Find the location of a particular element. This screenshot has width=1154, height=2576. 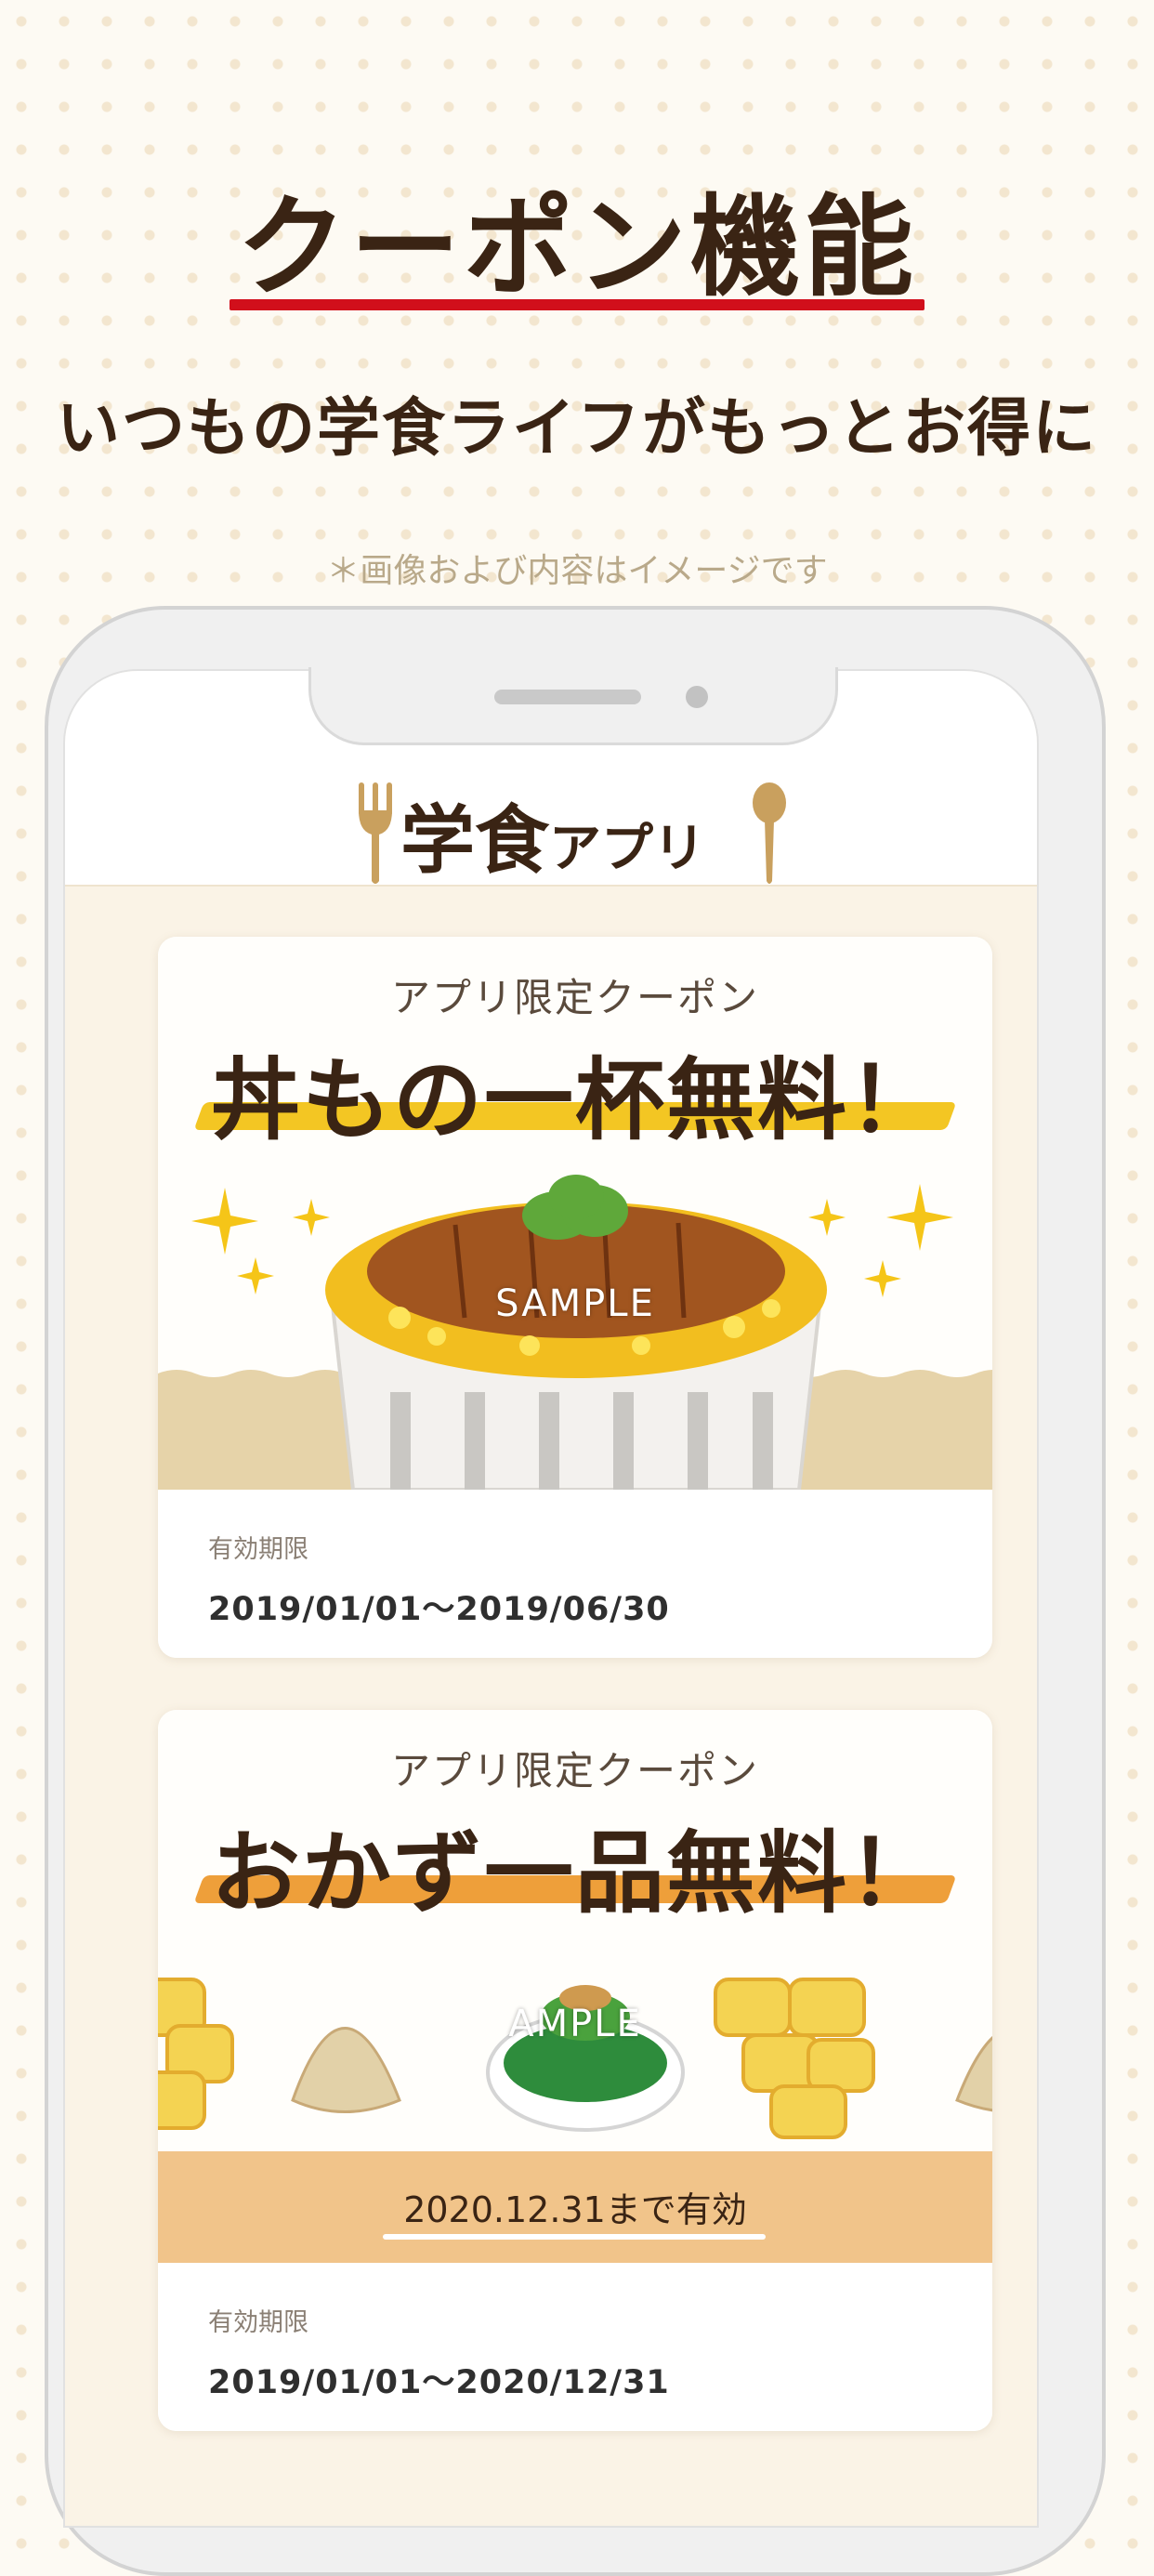

image-disclaimer: ＊画像および内容はイメージです is located at coordinates (577, 571).